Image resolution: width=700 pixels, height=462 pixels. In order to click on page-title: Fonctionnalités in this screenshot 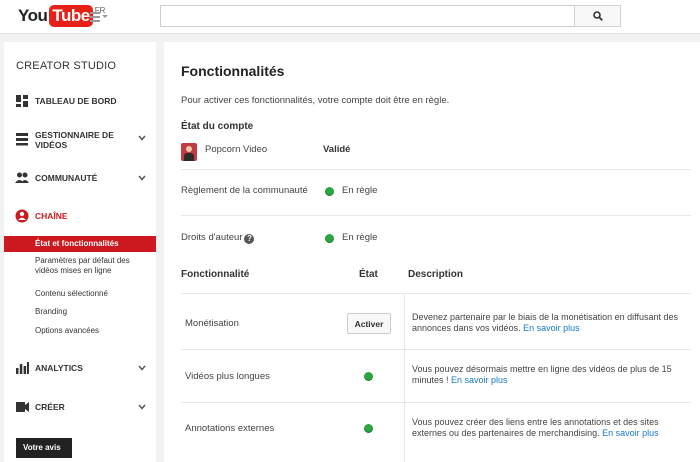, I will do `click(233, 71)`.